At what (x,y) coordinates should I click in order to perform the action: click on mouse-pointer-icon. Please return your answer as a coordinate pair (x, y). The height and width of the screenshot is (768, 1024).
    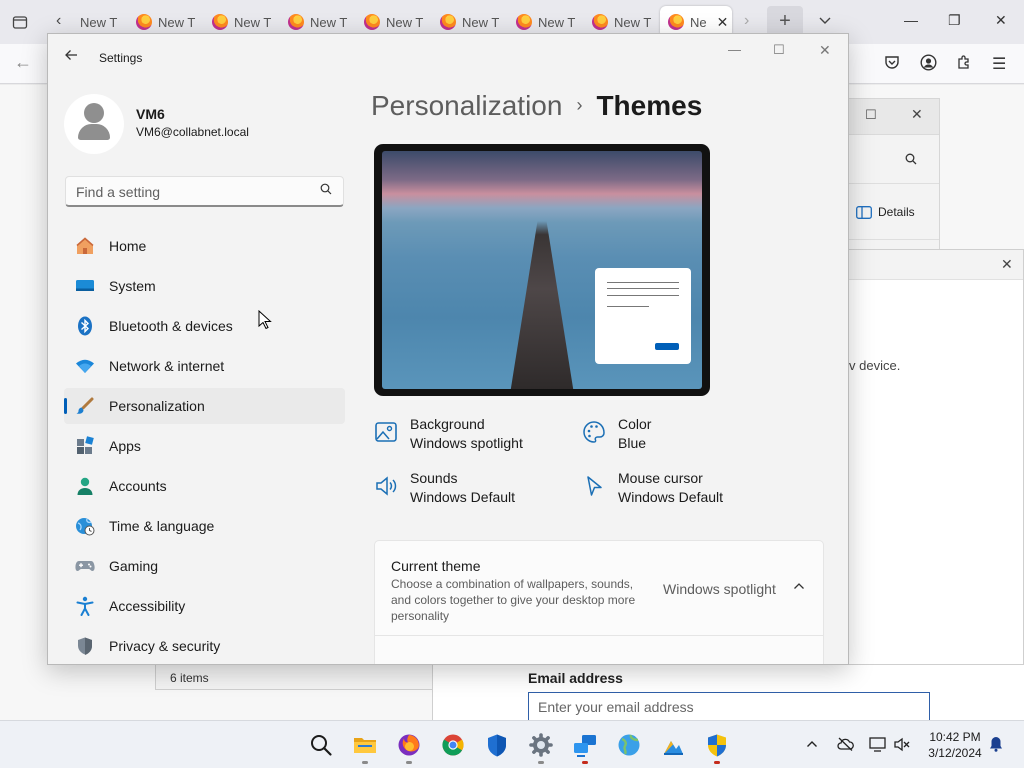
    Looking at the image, I should click on (265, 320).